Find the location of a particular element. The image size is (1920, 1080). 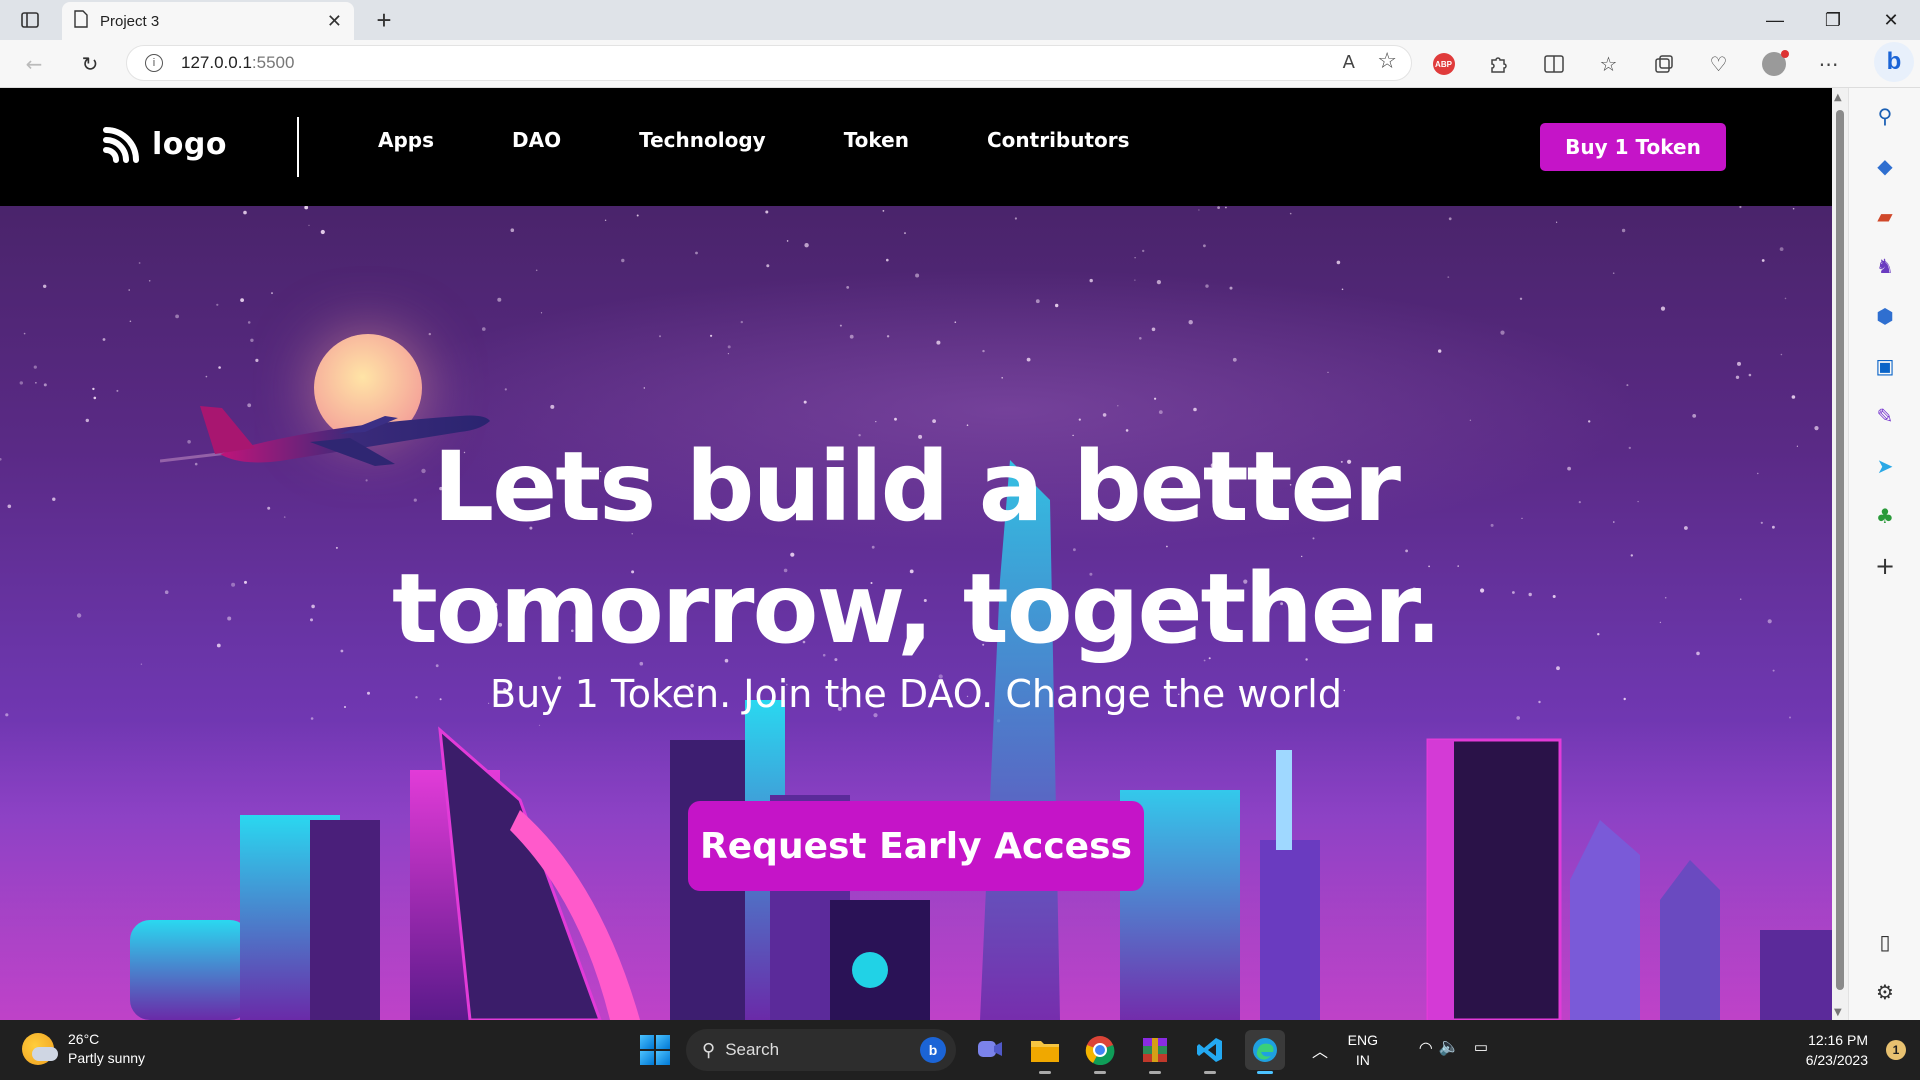

extensions-puzzle-icon is located at coordinates (1498, 64).